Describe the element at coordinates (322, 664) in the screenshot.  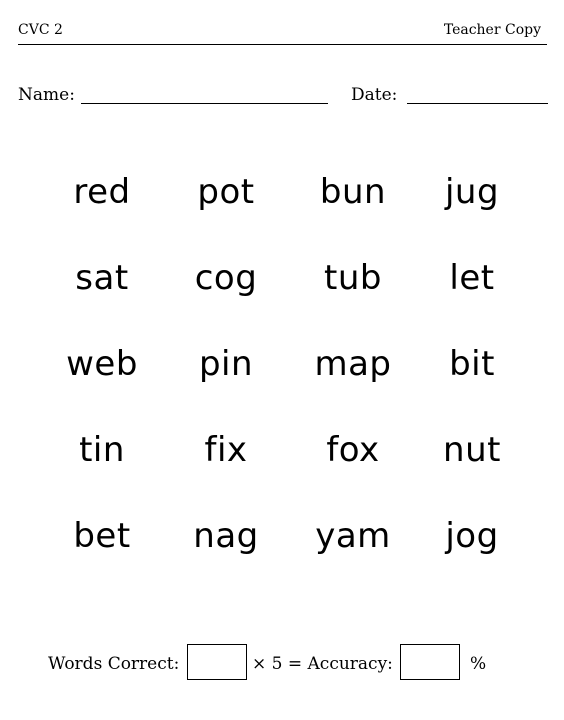
I see `multiplier-text: × 5 = Accuracy:` at that location.